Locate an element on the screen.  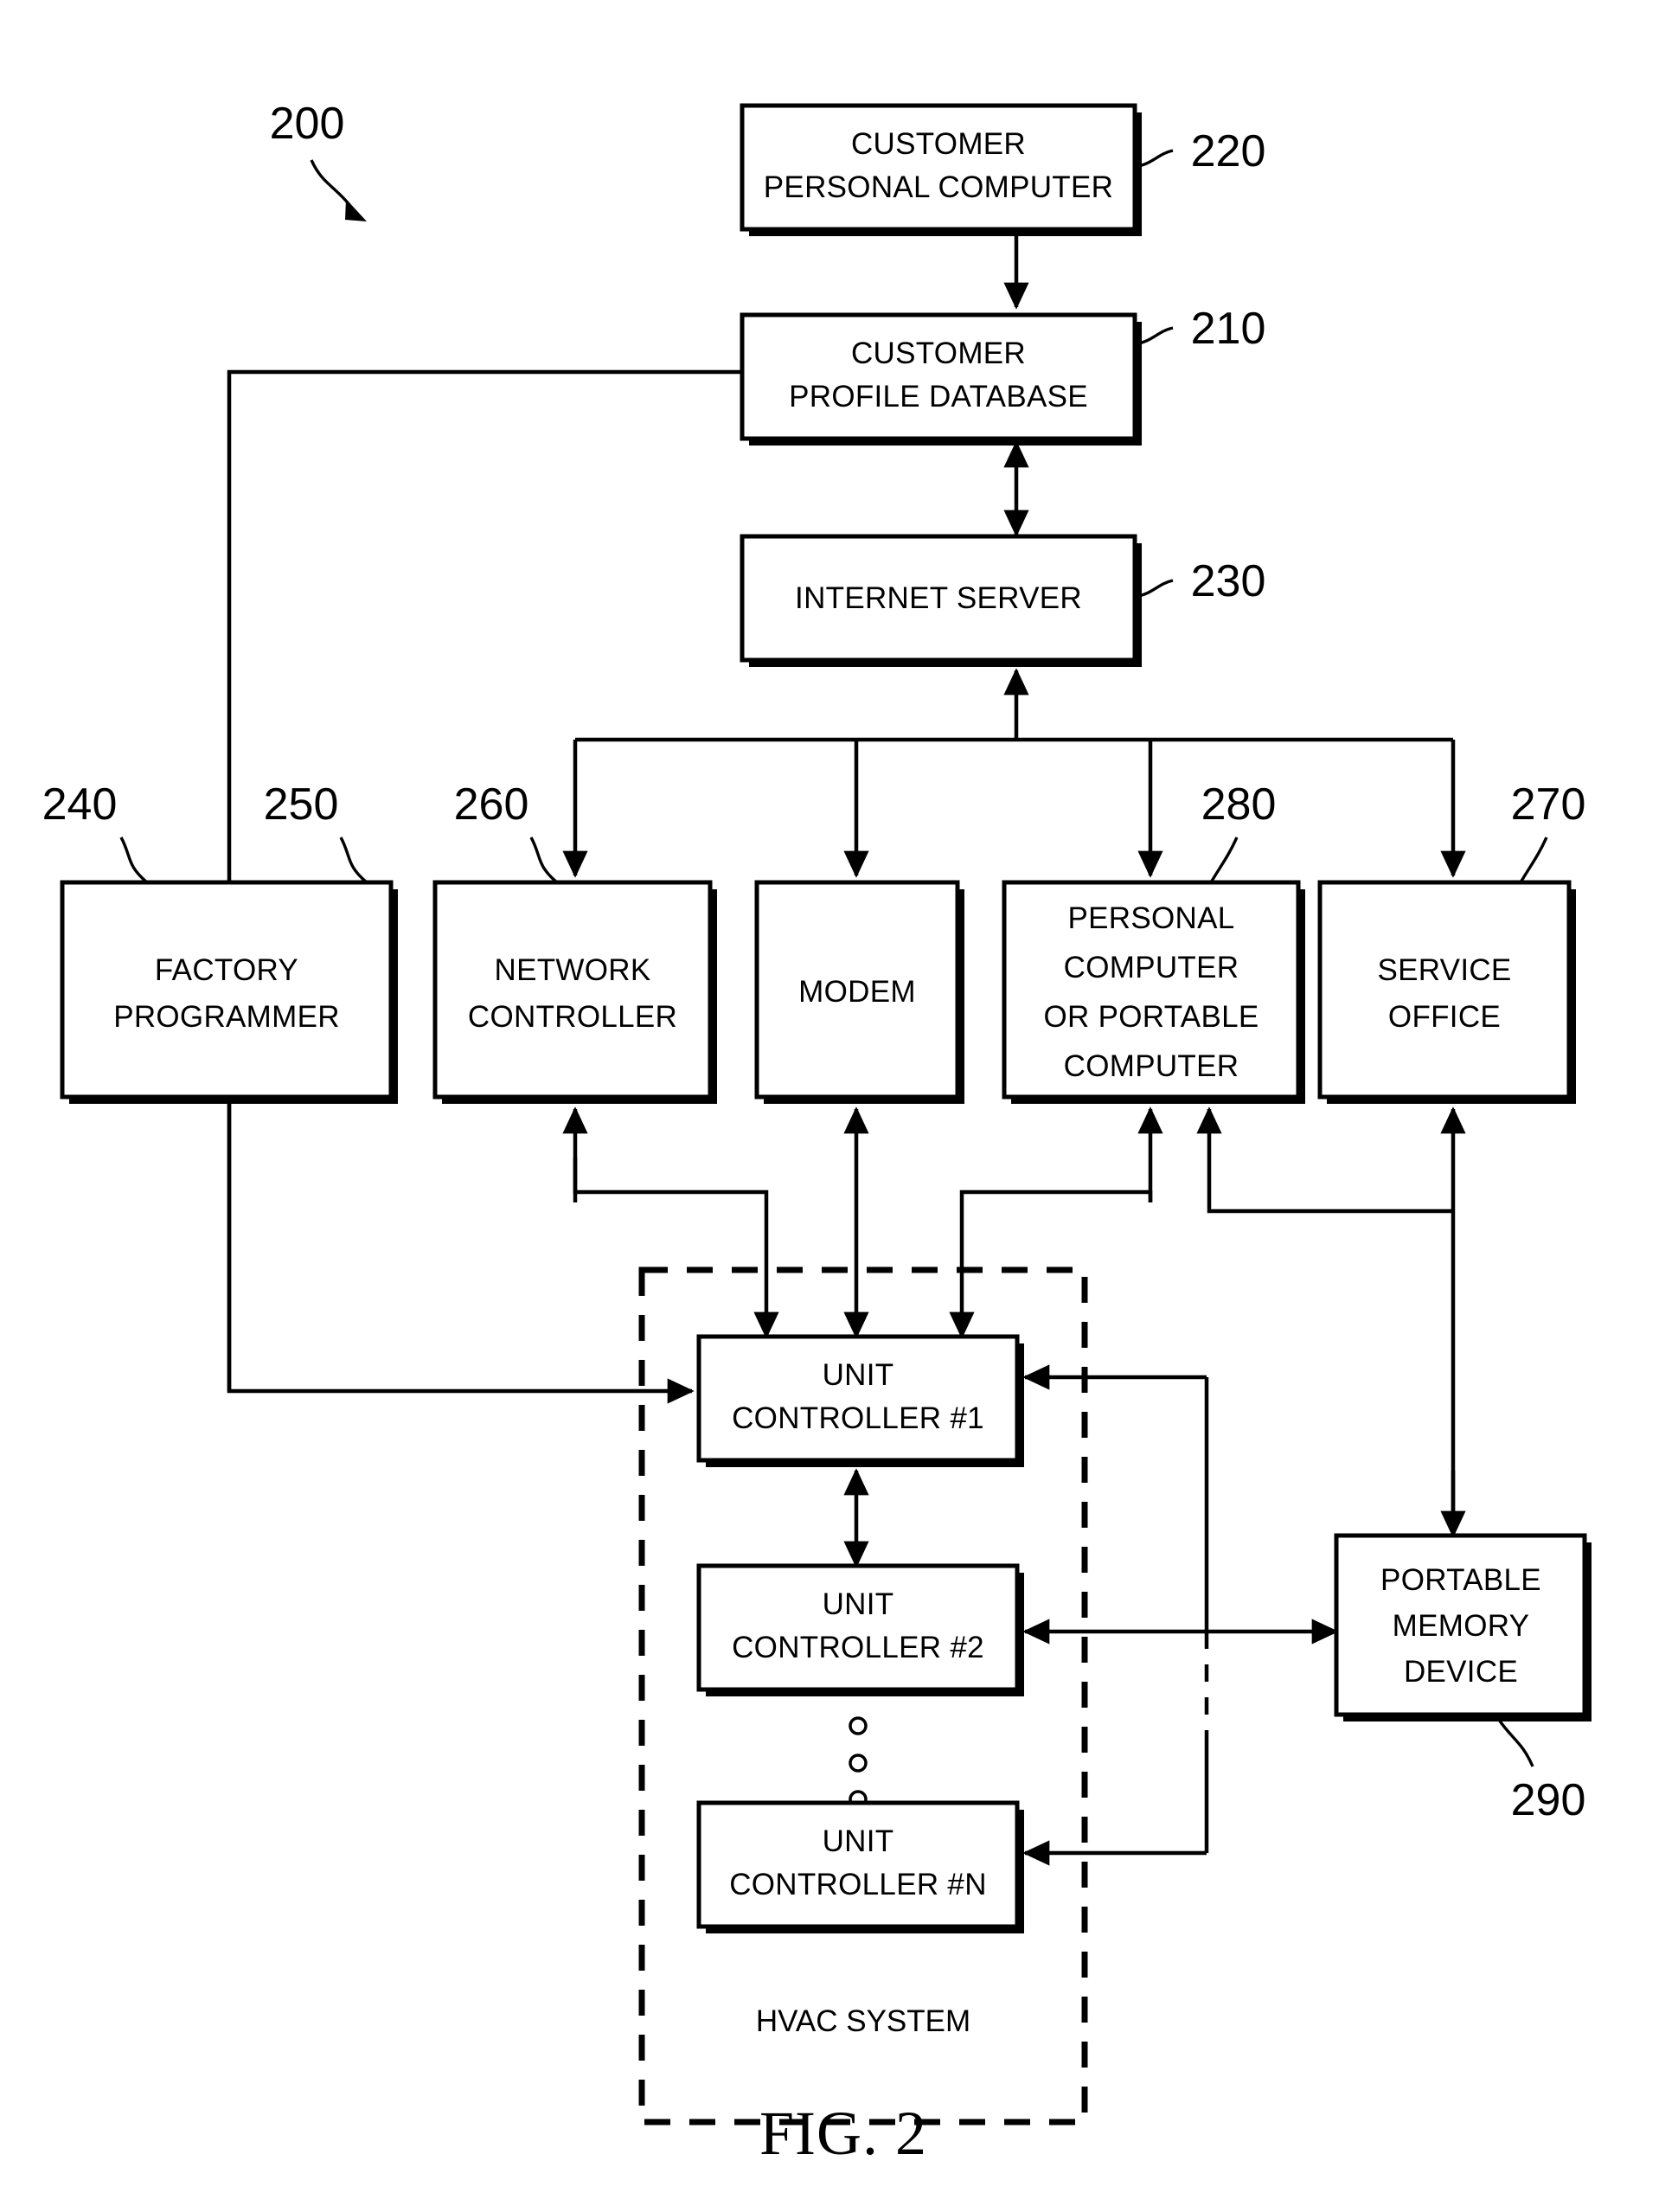
node-factory-programmer: FACTORY PROGRAMMER is located at coordinates (229, 992).